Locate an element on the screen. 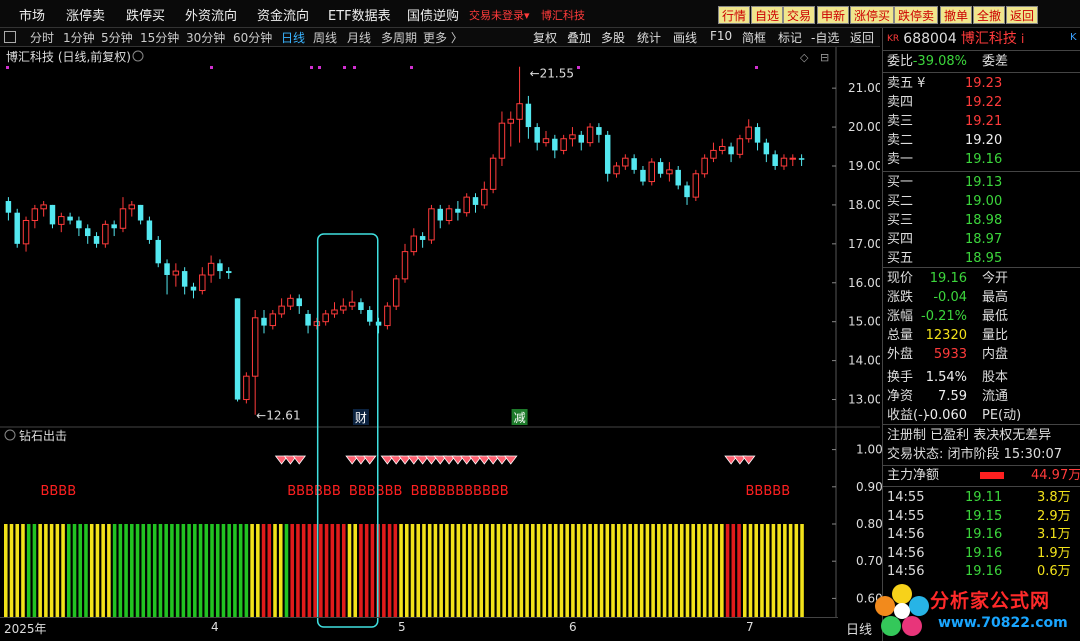 Image resolution: width=1080 pixels, height=641 pixels. bid-label: 买二 is located at coordinates (900, 201).